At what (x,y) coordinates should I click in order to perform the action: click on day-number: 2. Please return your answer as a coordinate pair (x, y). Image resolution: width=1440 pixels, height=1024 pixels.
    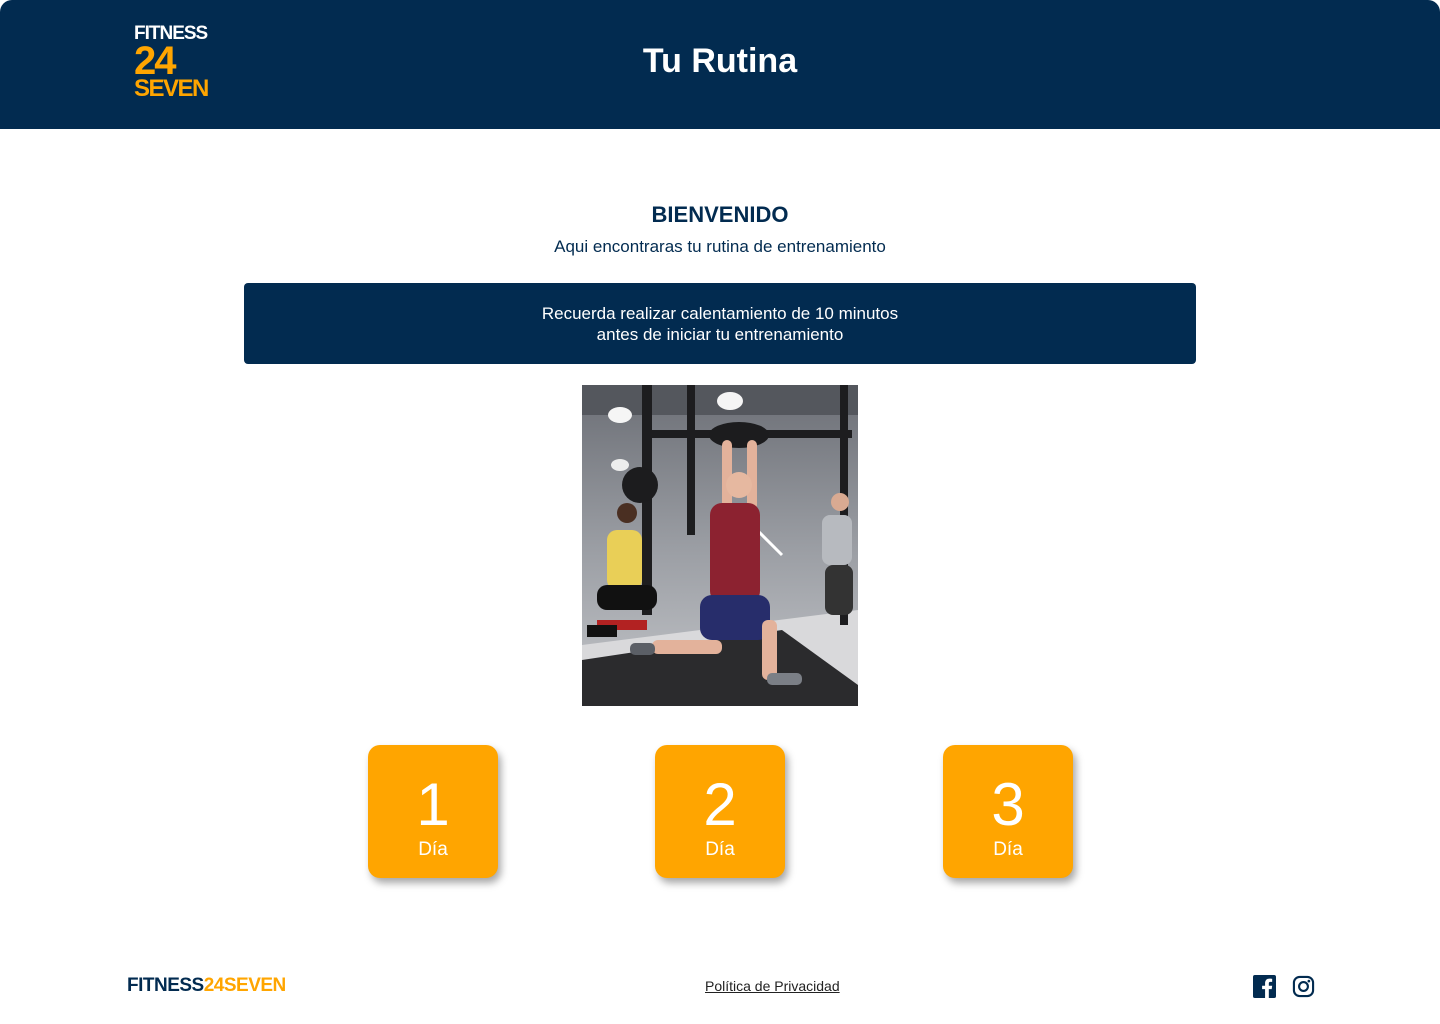
    Looking at the image, I should click on (720, 804).